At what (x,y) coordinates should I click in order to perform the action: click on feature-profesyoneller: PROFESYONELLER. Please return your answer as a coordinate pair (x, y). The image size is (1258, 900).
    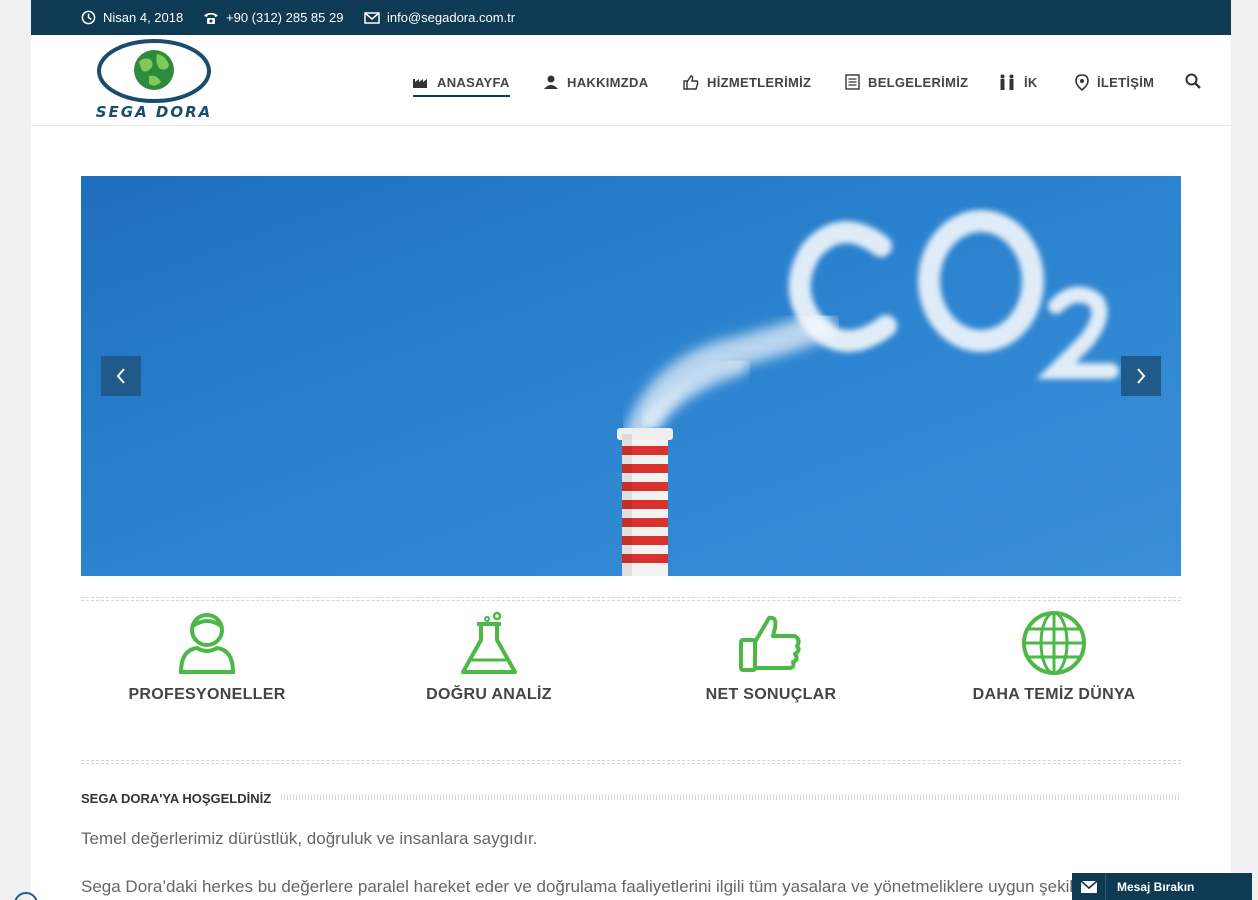
    Looking at the image, I should click on (207, 657).